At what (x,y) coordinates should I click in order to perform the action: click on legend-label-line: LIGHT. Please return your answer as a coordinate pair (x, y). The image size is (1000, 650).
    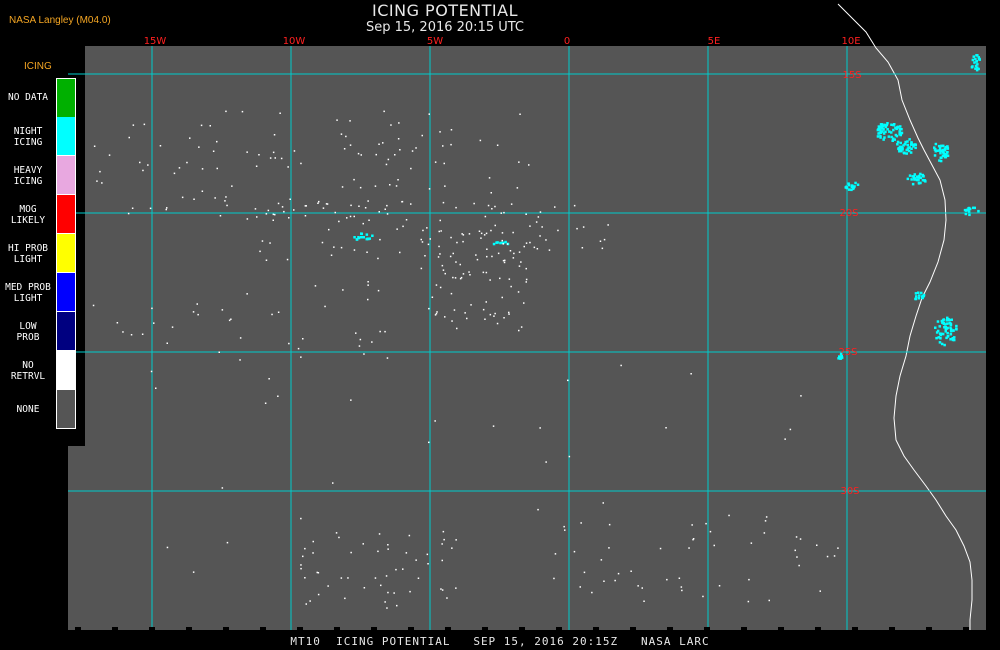
    Looking at the image, I should click on (28, 259).